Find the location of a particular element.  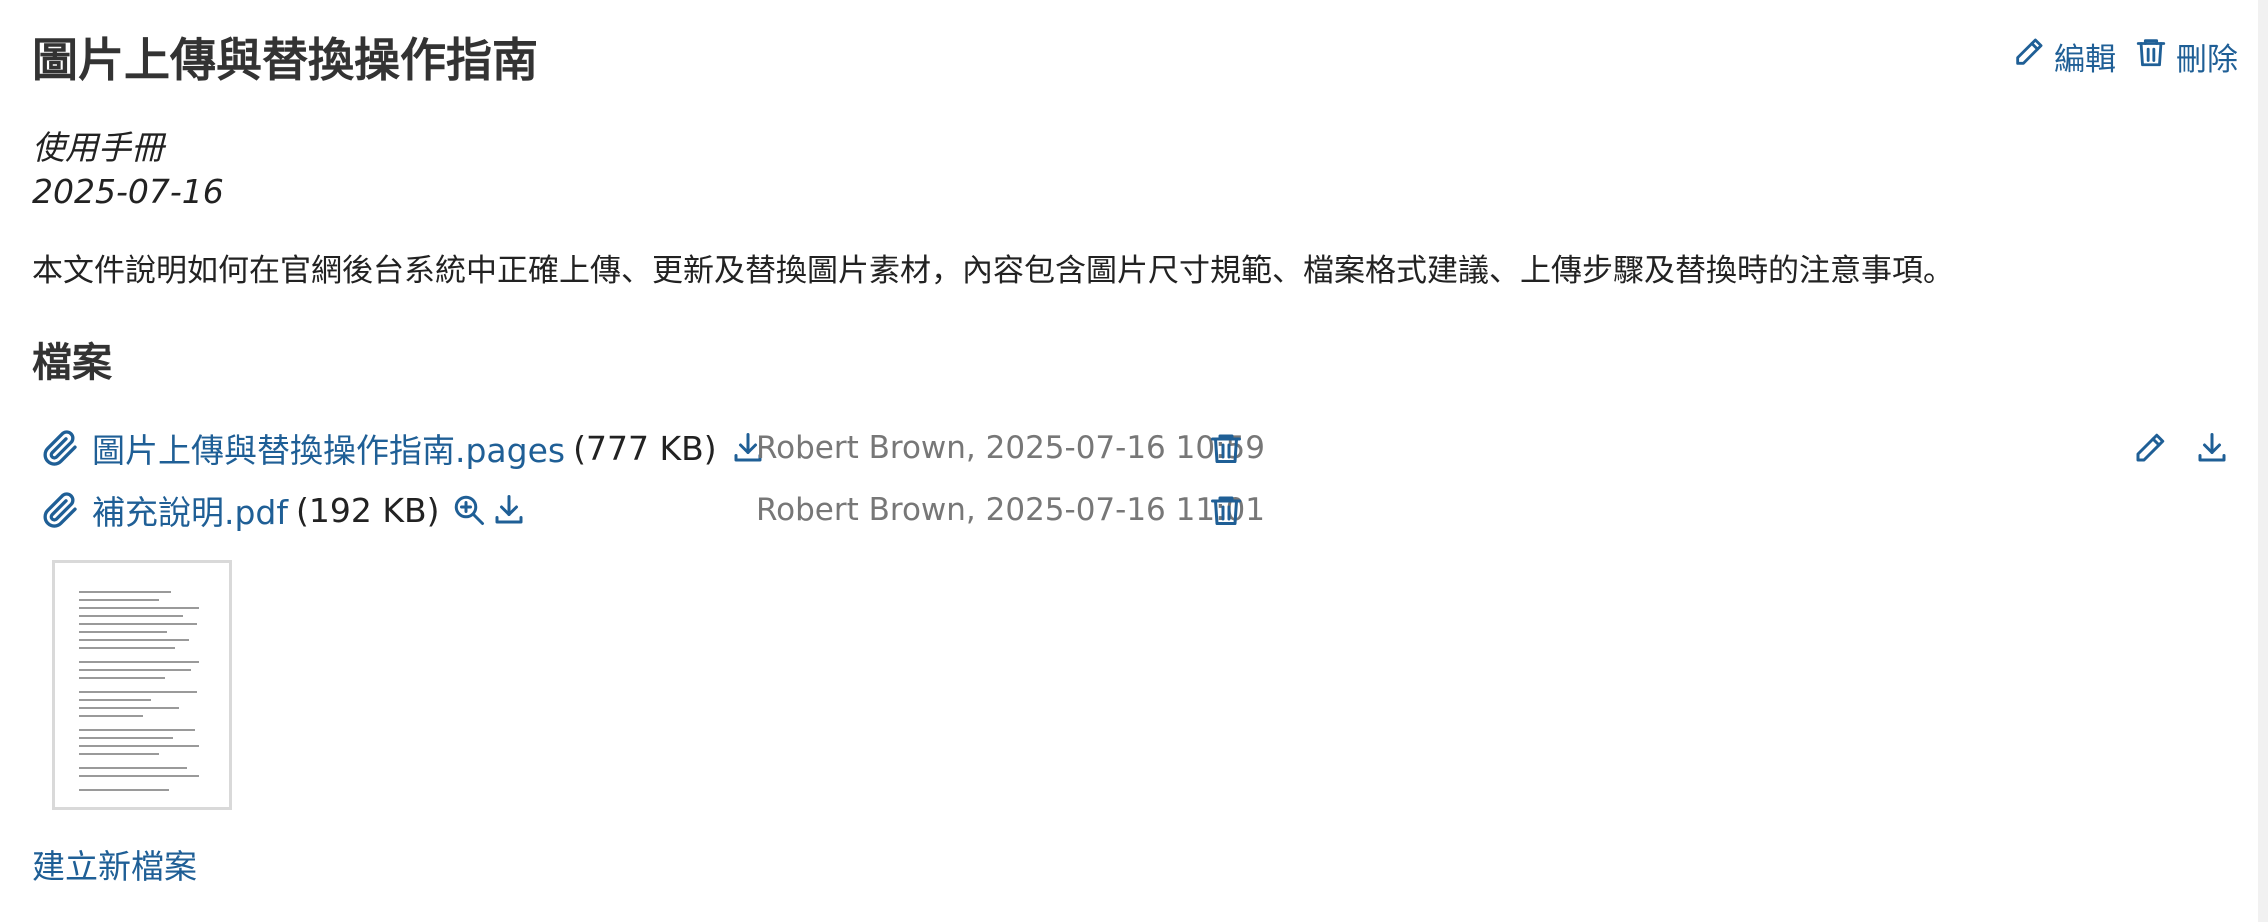

zoom-in-icon is located at coordinates (469, 510).